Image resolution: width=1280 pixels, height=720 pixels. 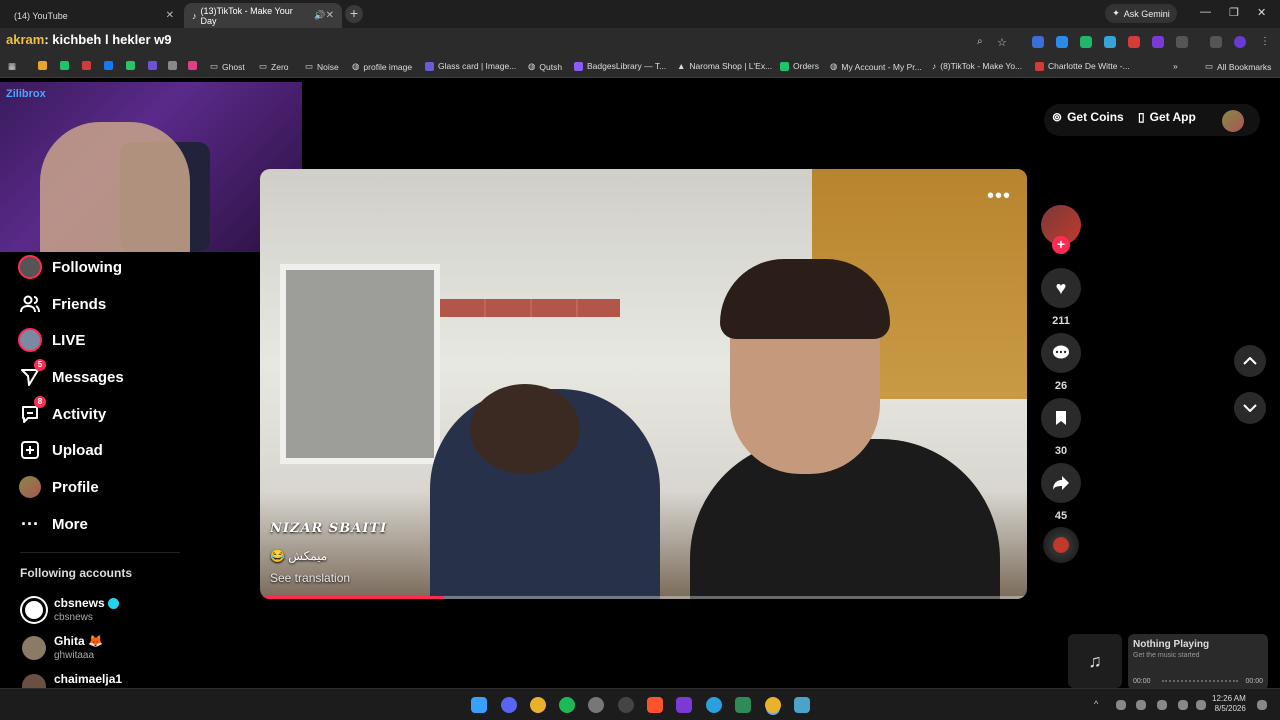 I want to click on minimize-icon: —, so click(x=1205, y=12).